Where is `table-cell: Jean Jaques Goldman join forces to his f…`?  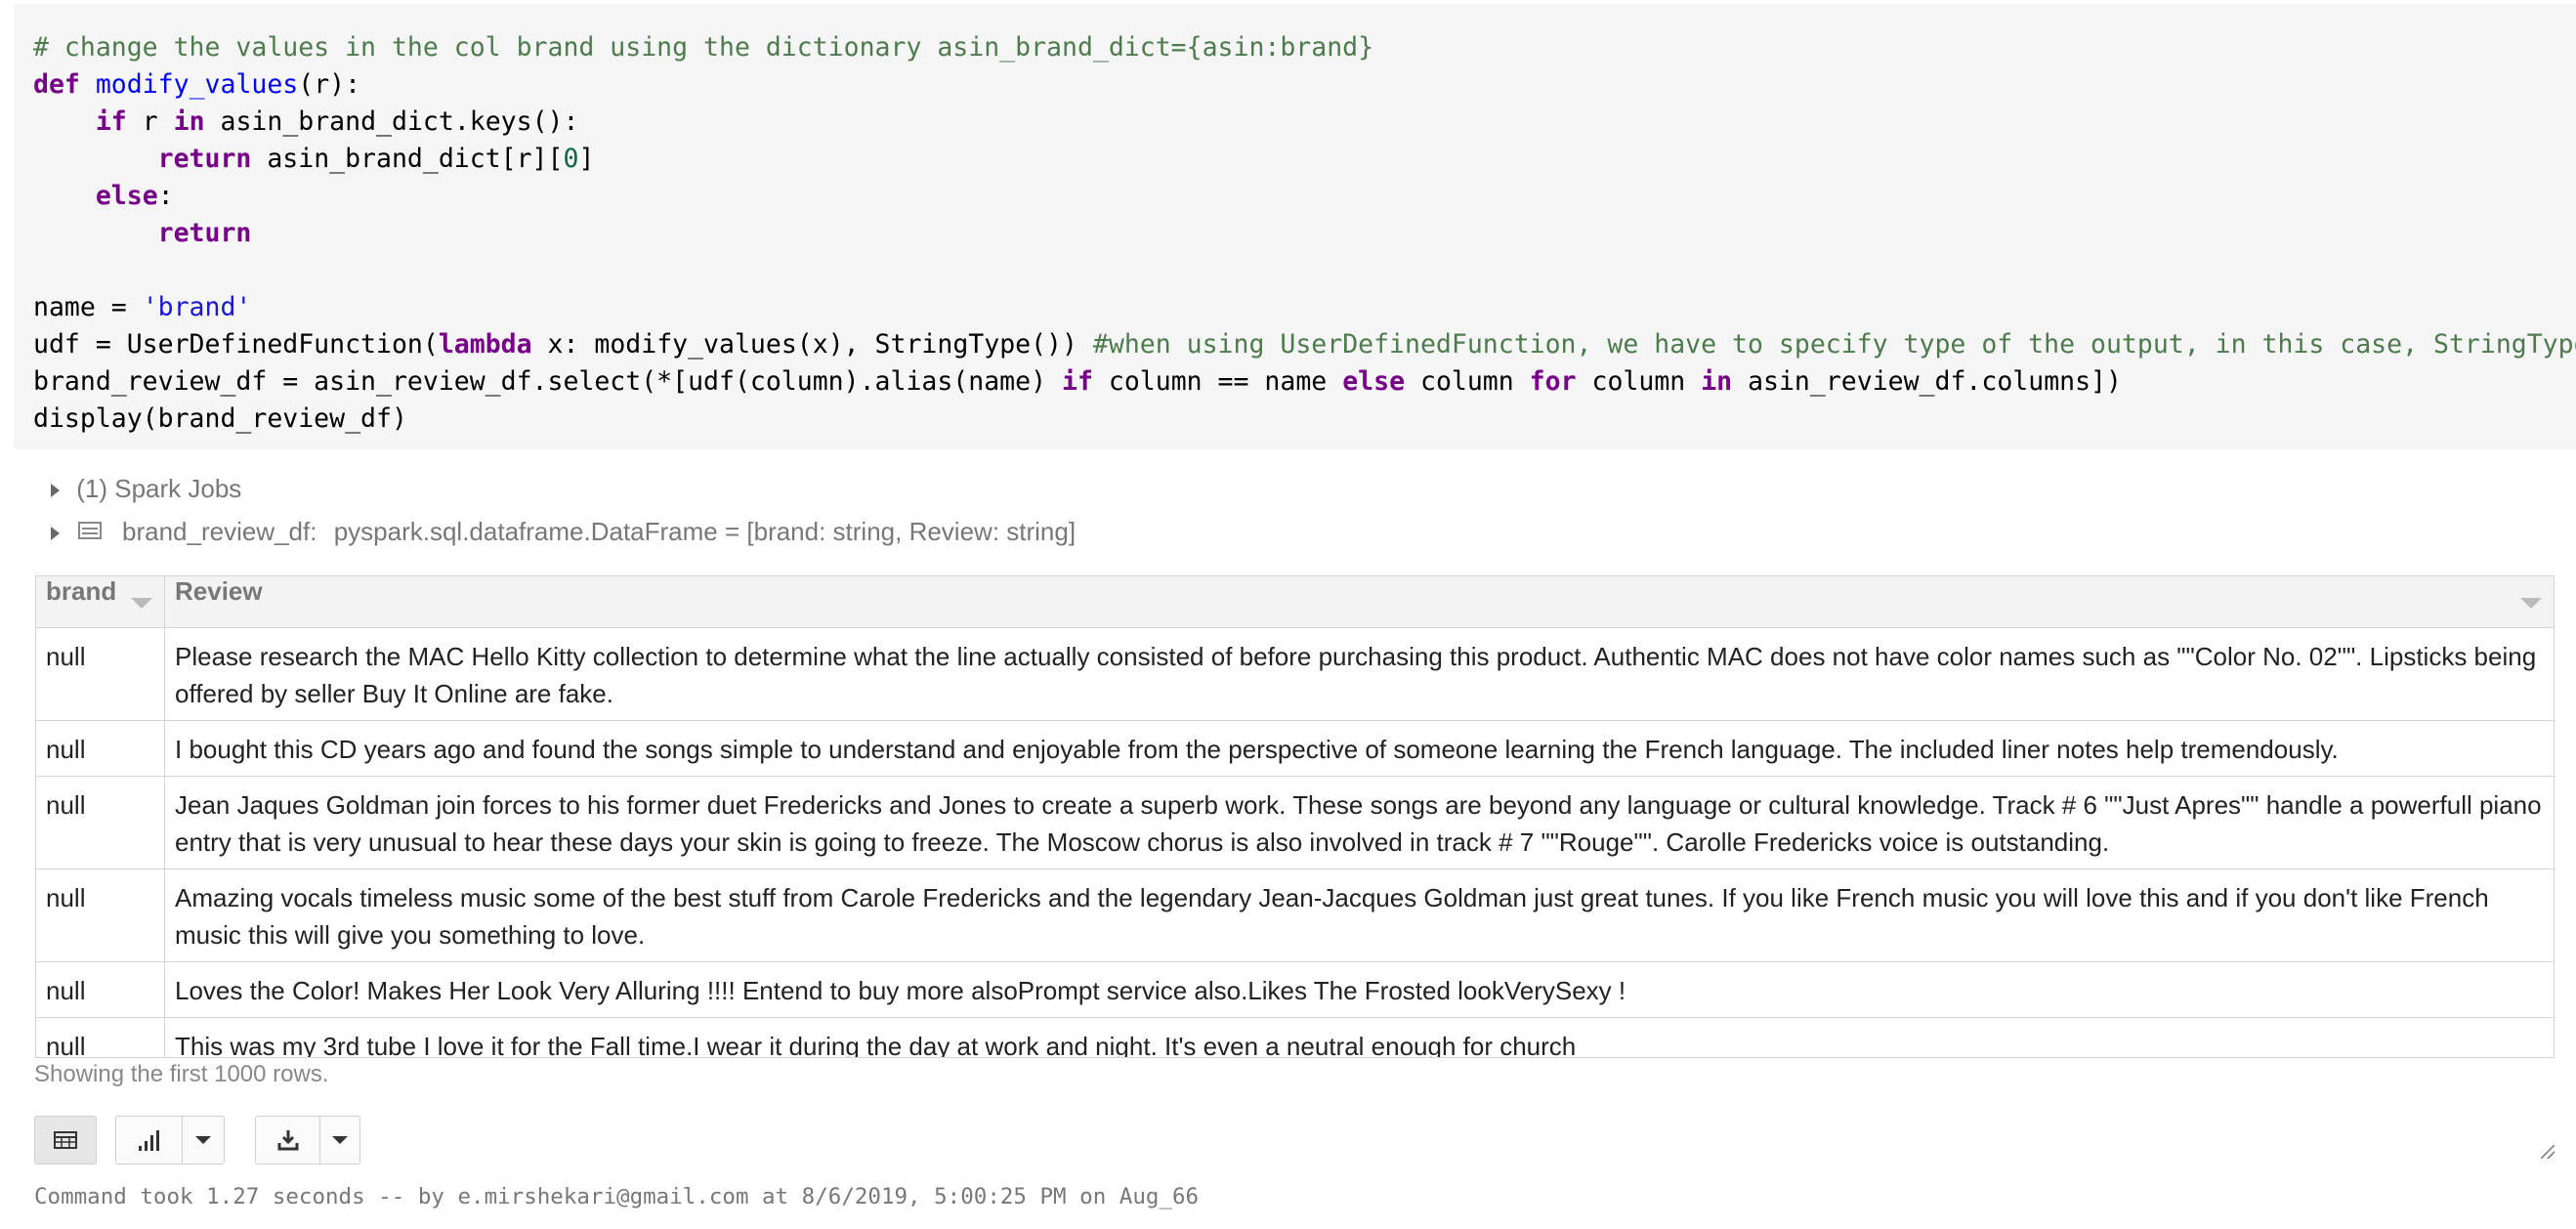
table-cell: Jean Jaques Goldman join forces to his f… is located at coordinates (1359, 822).